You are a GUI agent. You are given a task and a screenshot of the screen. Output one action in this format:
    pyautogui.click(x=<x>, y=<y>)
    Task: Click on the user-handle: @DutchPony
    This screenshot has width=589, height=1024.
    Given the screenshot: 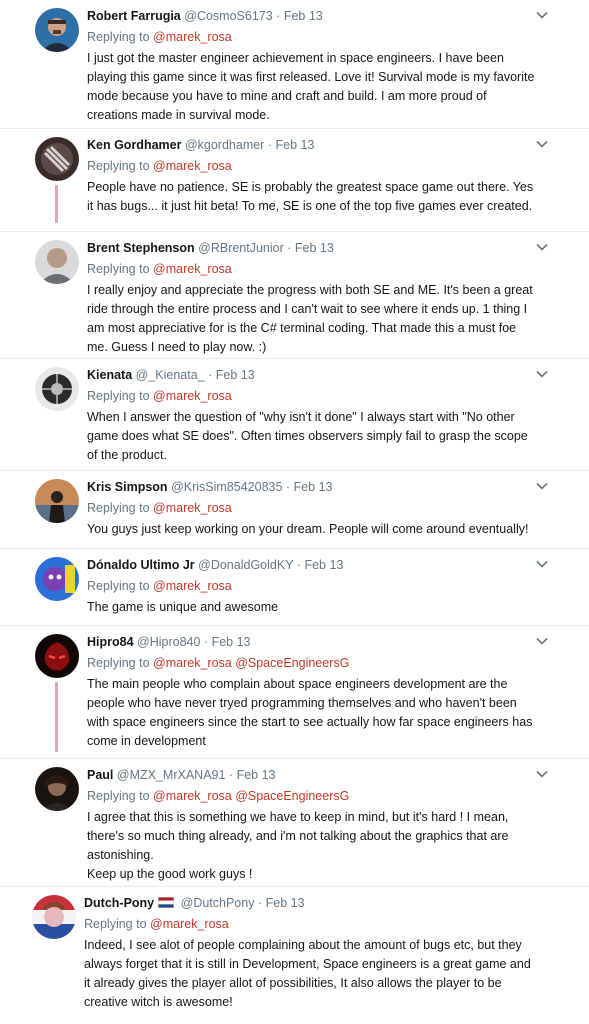 What is the action you would take?
    pyautogui.click(x=218, y=903)
    